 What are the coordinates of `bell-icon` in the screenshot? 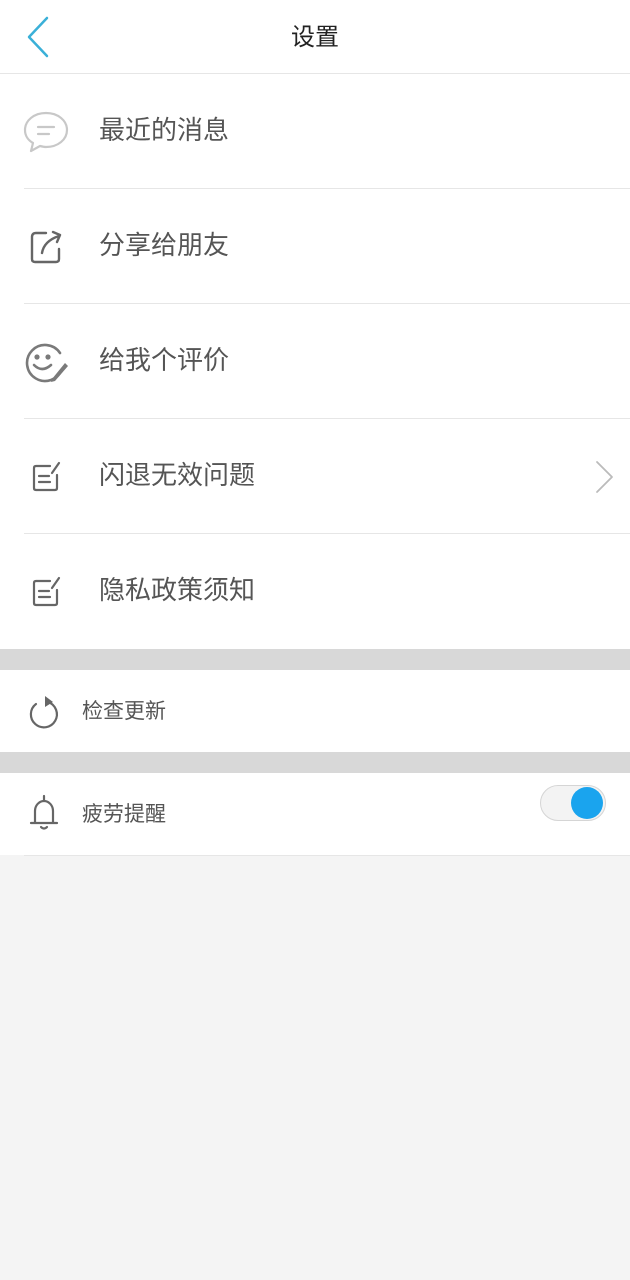 It's located at (44, 813).